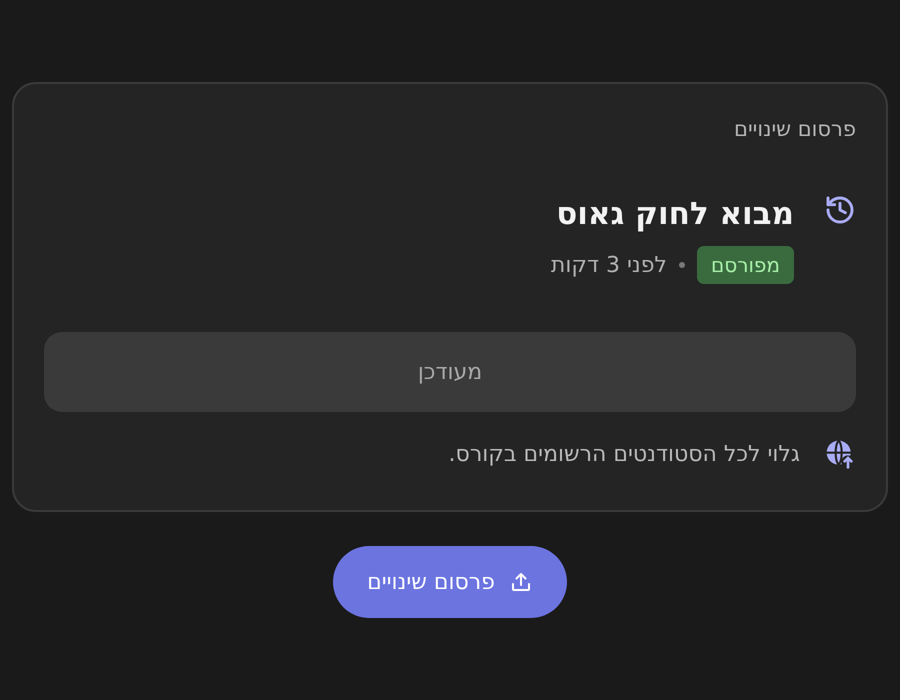 The width and height of the screenshot is (900, 700). I want to click on timestamp: לפני 3 דקות, so click(608, 265).